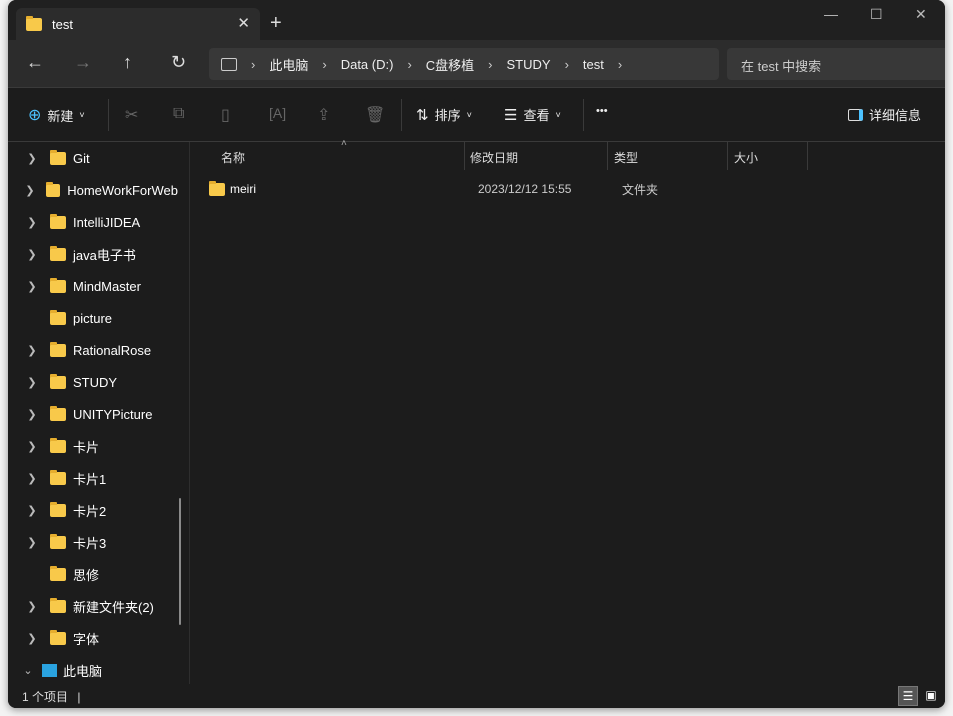  I want to click on sidebar-item-label: UNITYPicture, so click(113, 414).